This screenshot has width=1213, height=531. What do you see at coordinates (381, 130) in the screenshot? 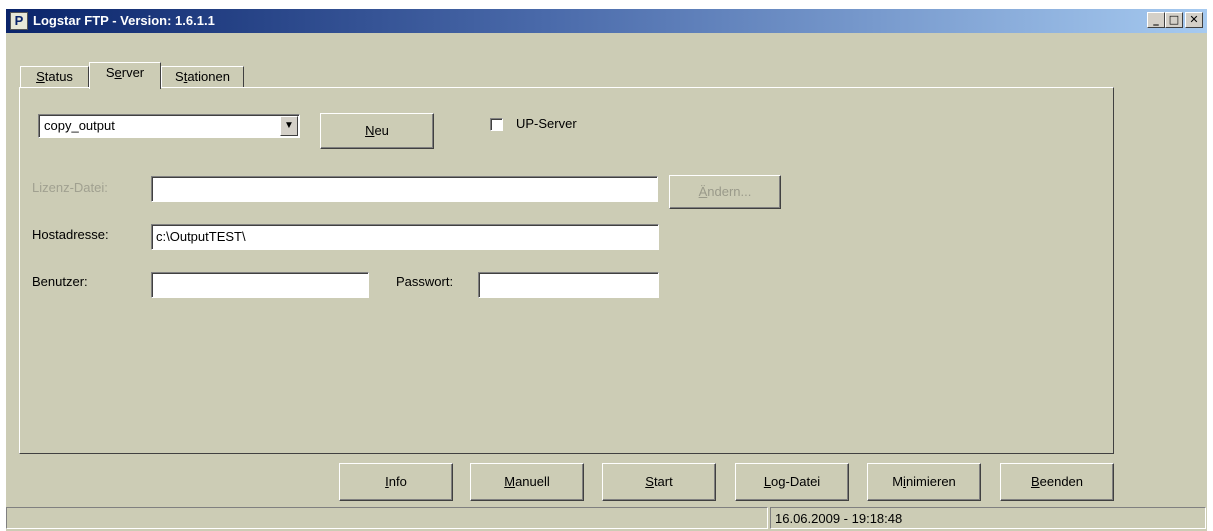
I see `new-button-label: eu` at bounding box center [381, 130].